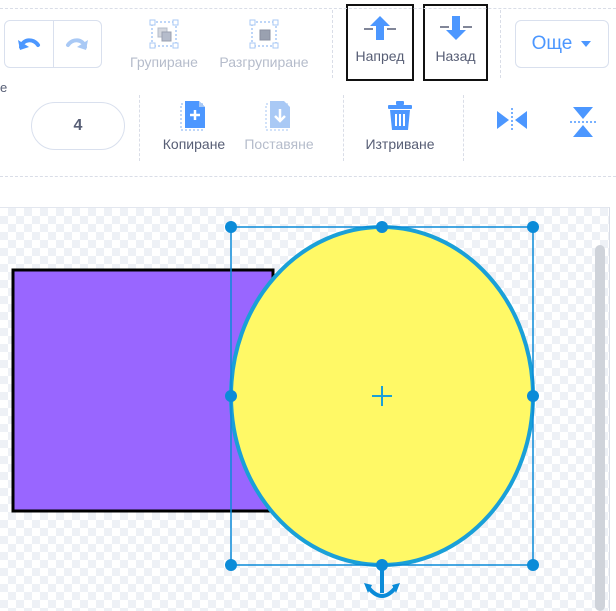 The image size is (616, 611). I want to click on ungroup-button: Разгрупиране, so click(264, 43).